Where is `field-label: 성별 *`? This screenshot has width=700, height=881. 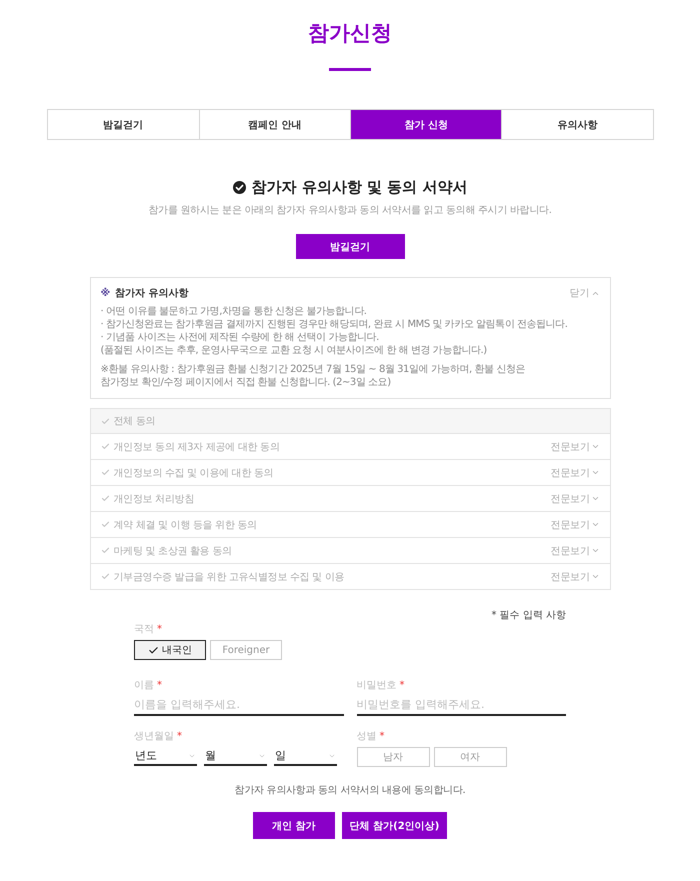 field-label: 성별 * is located at coordinates (370, 737).